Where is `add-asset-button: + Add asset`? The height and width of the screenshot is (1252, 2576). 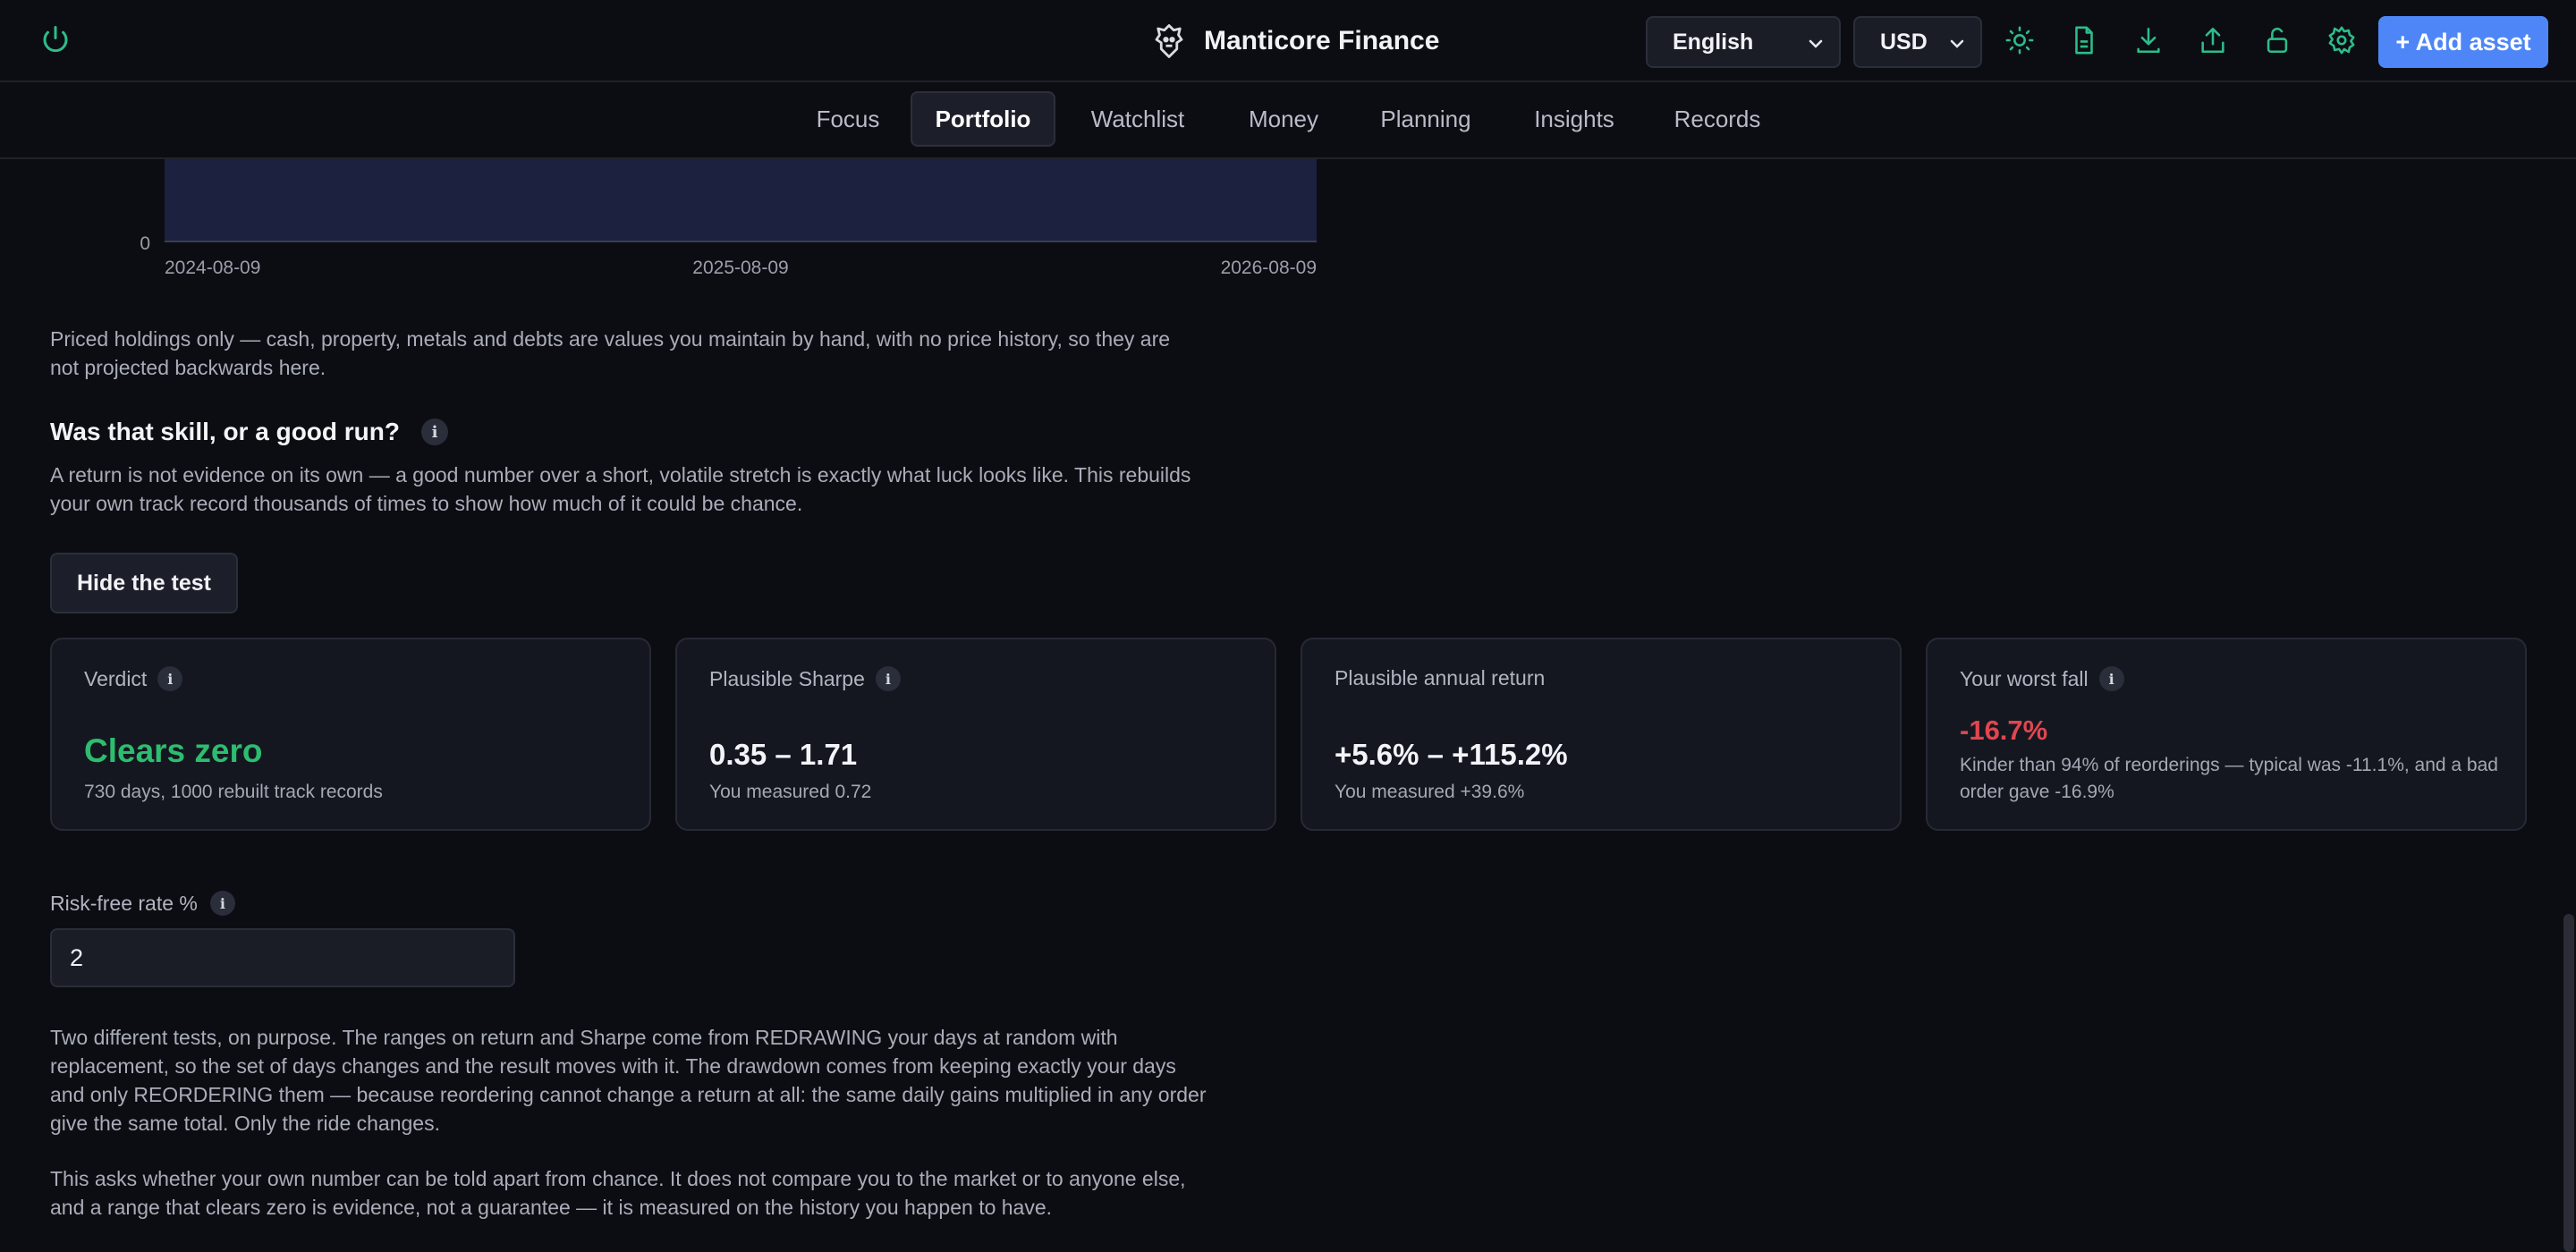
add-asset-button: + Add asset is located at coordinates (2463, 42).